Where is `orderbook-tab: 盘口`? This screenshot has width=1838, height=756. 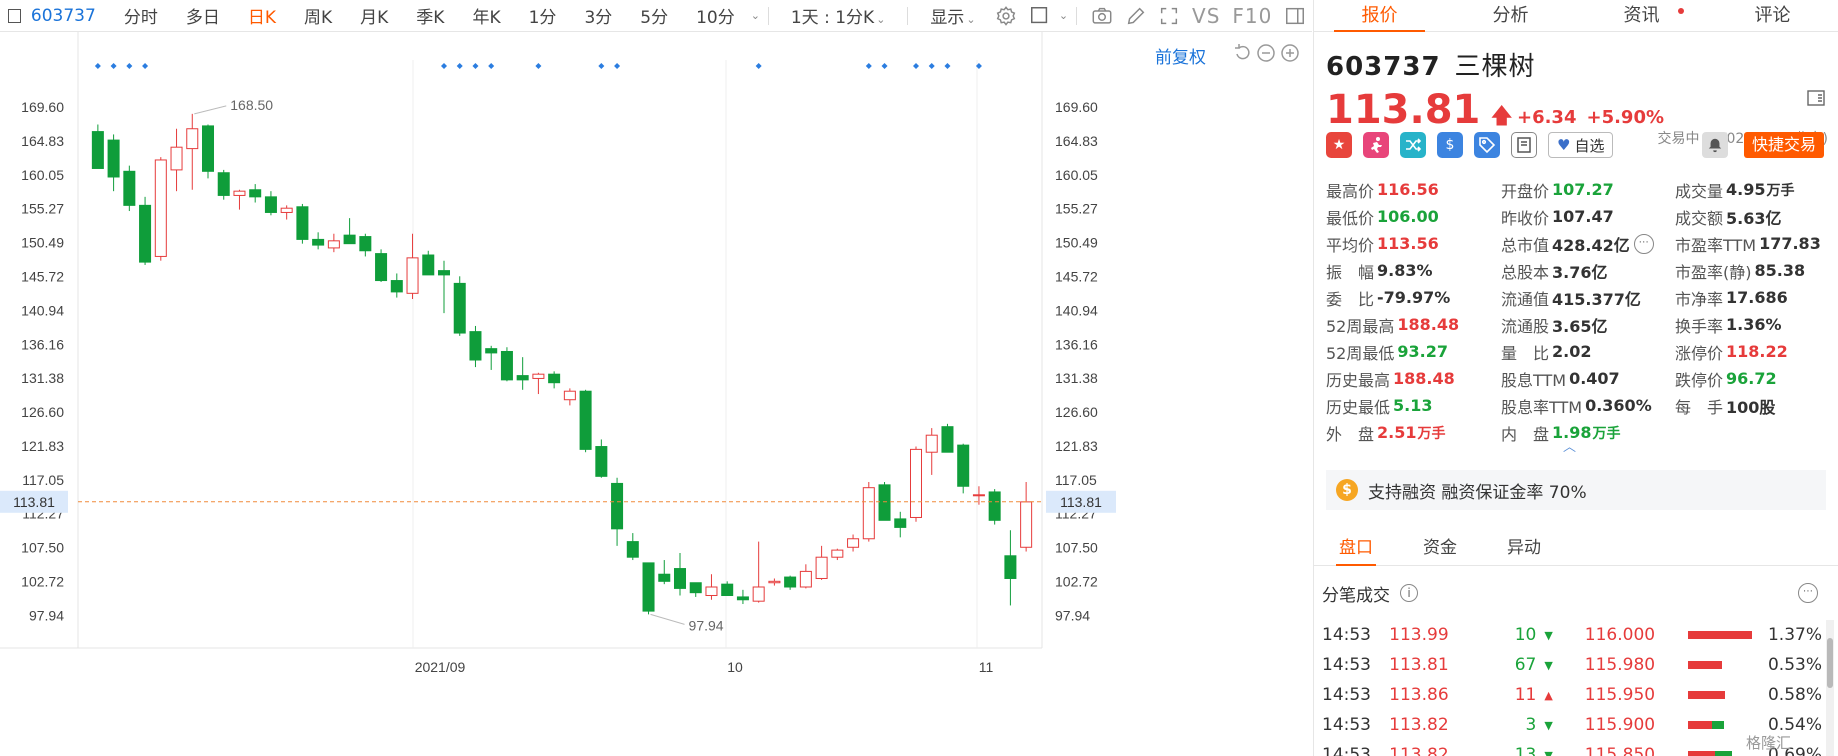 orderbook-tab: 盘口 is located at coordinates (1356, 548).